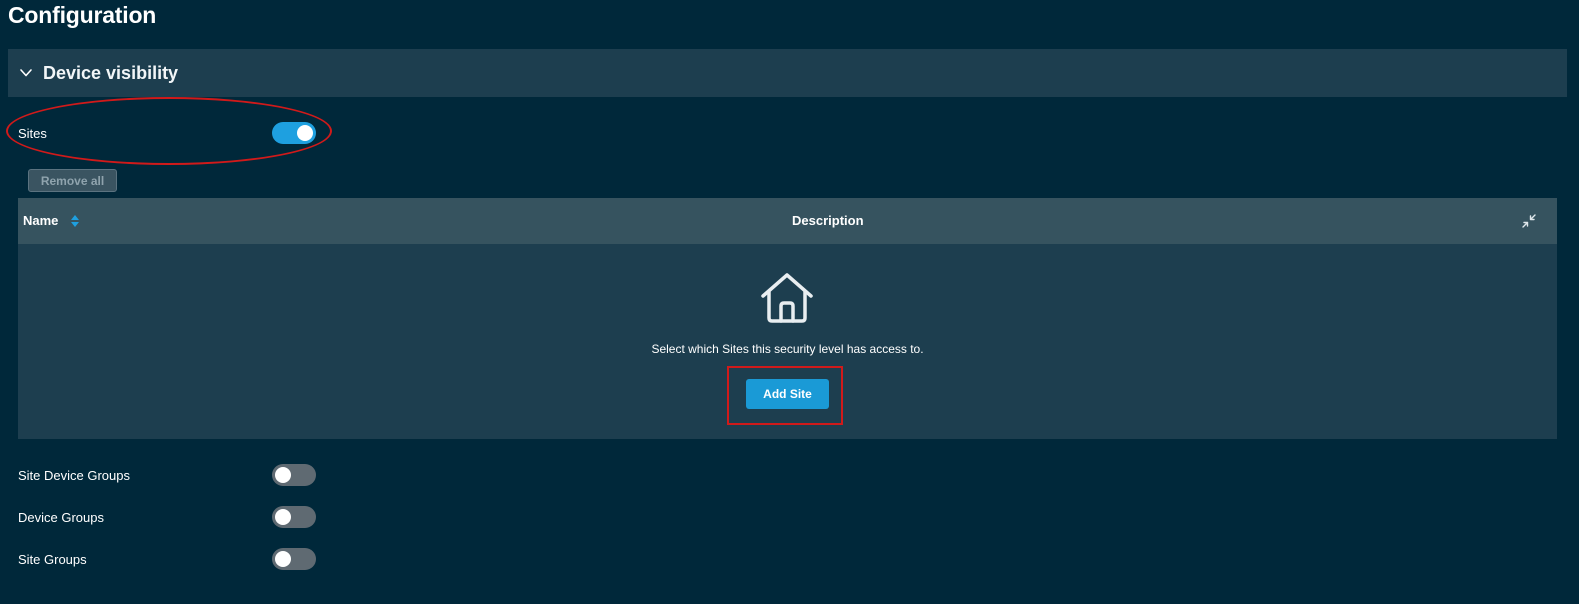 This screenshot has height=604, width=1579. I want to click on page-title: Configuration, so click(82, 15).